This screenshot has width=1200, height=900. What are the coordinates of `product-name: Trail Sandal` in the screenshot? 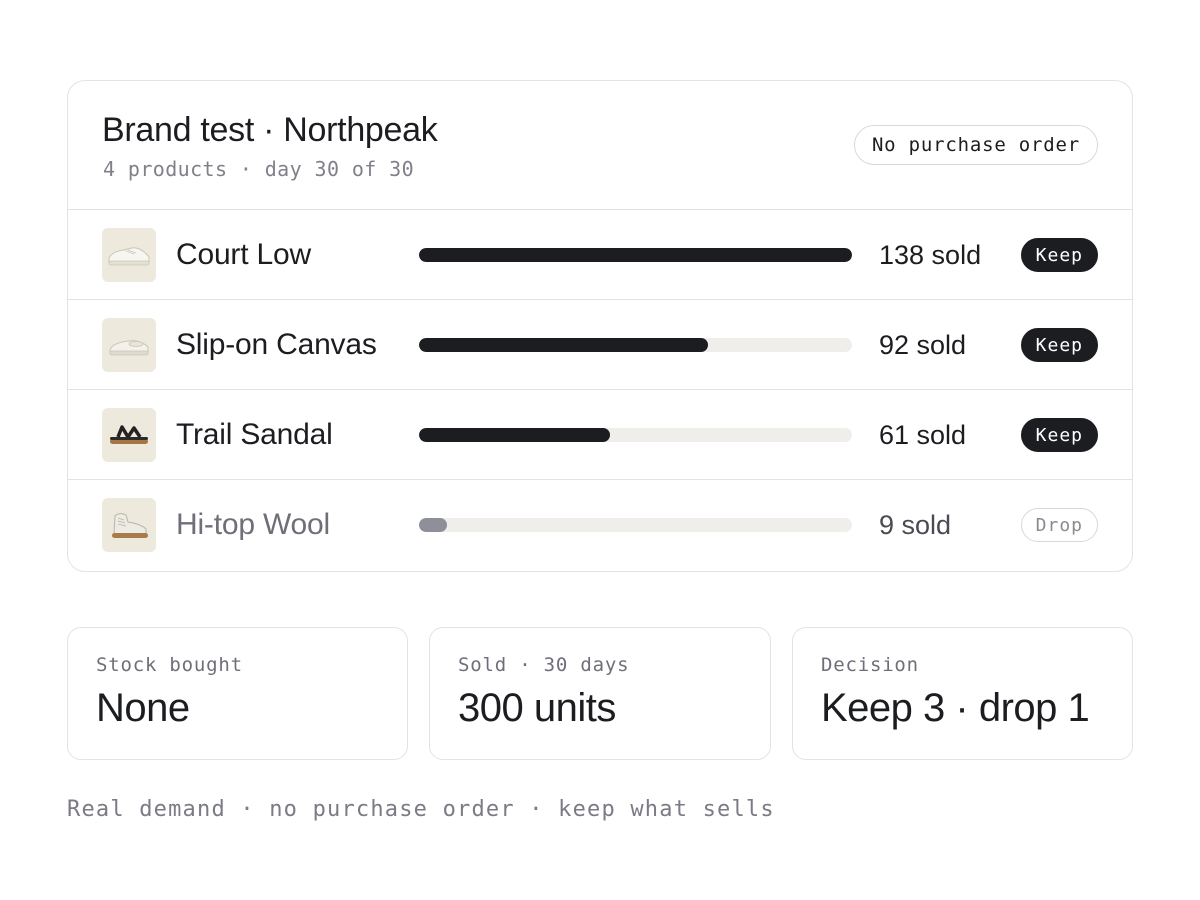 It's located at (254, 434).